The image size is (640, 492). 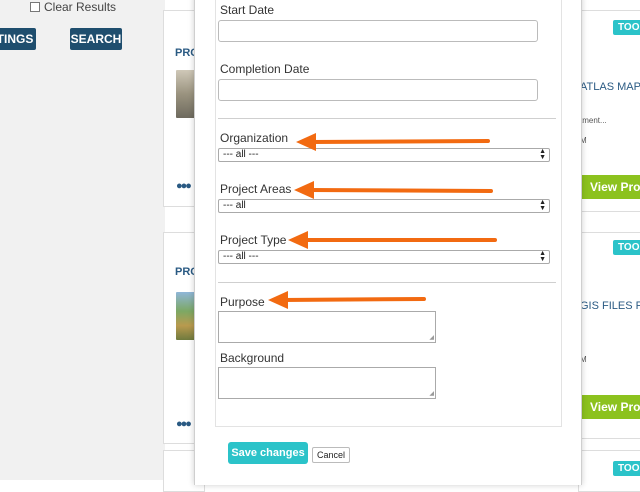 What do you see at coordinates (96, 39) in the screenshot?
I see `search-button: SEARCH` at bounding box center [96, 39].